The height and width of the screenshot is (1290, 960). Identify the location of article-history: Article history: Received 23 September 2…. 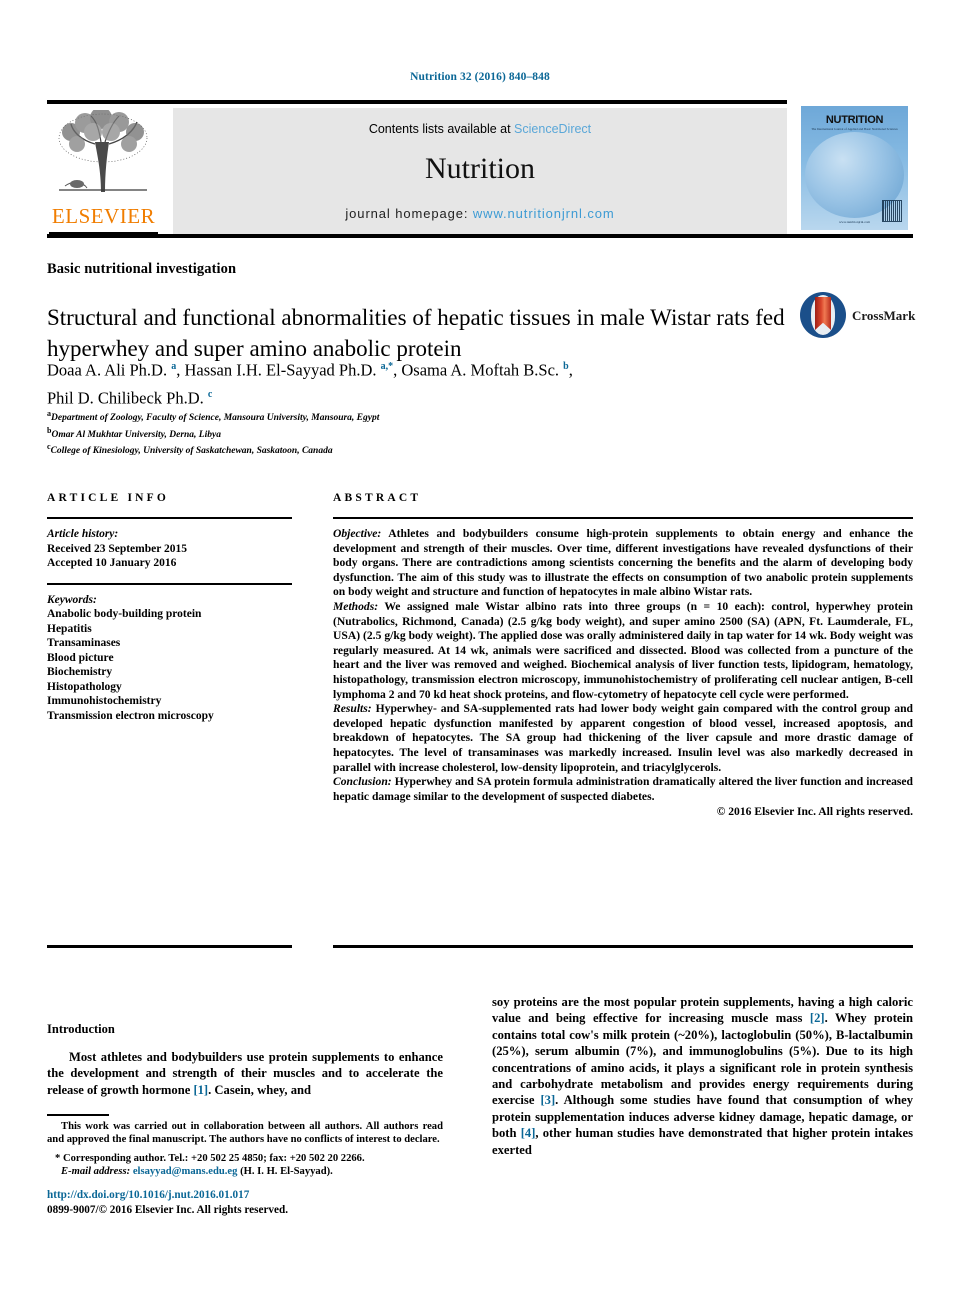
(169, 549).